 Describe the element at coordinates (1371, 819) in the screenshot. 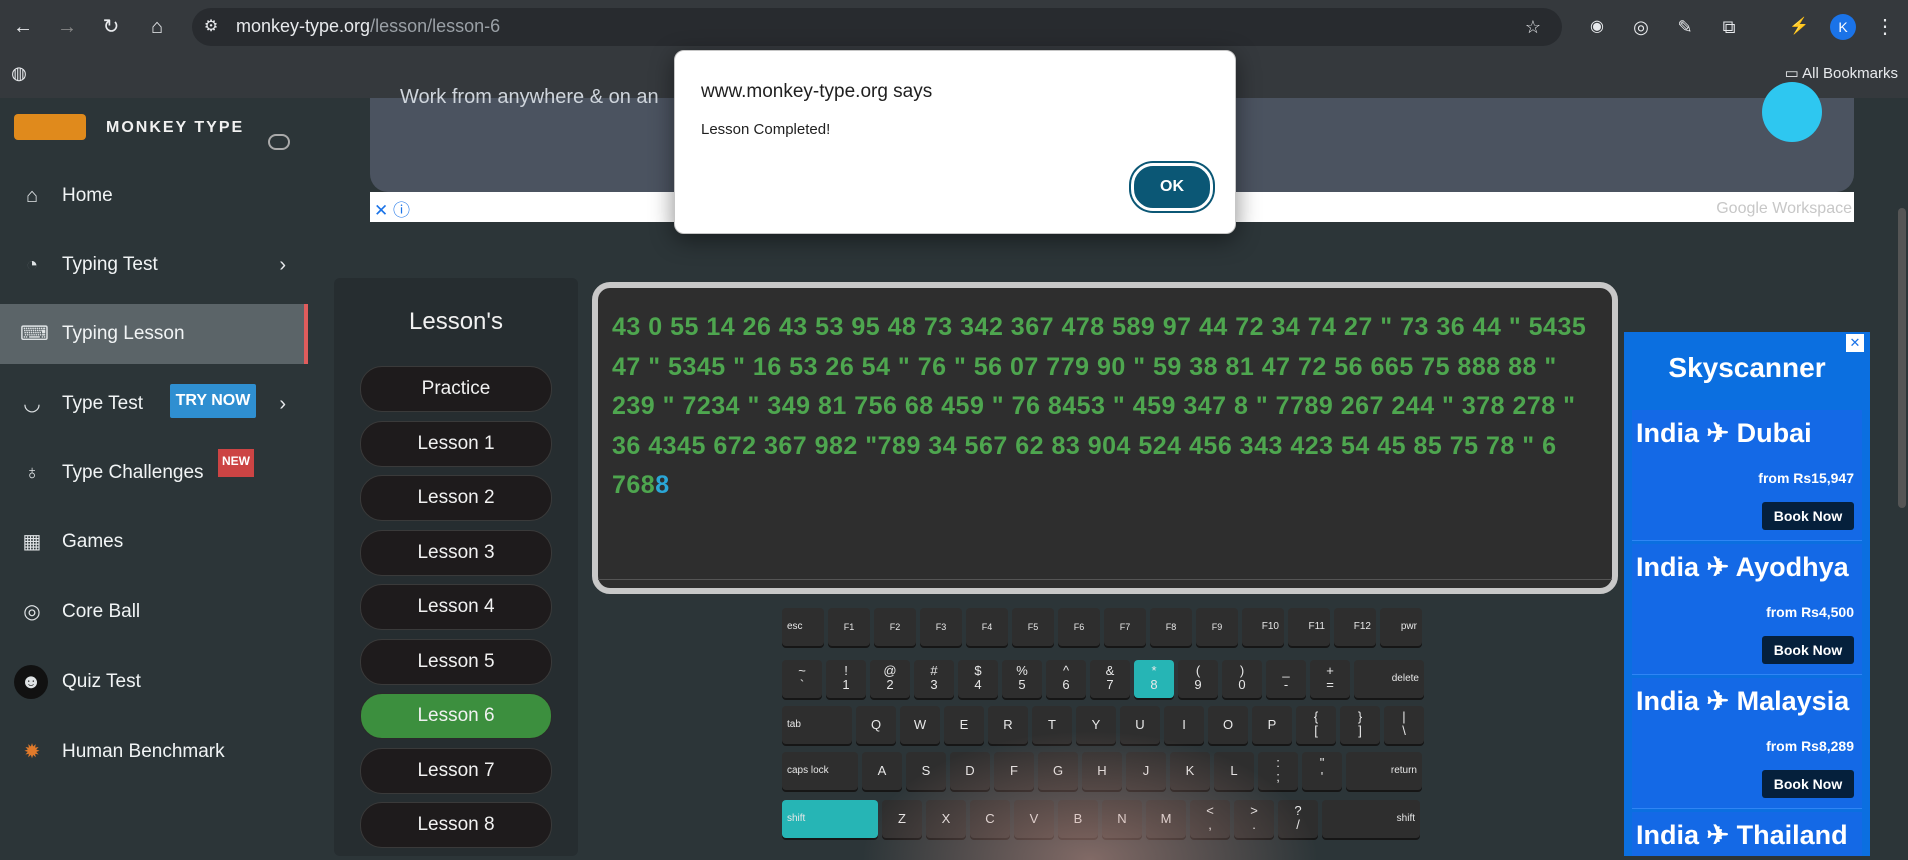

I see `key-shift: shift` at that location.